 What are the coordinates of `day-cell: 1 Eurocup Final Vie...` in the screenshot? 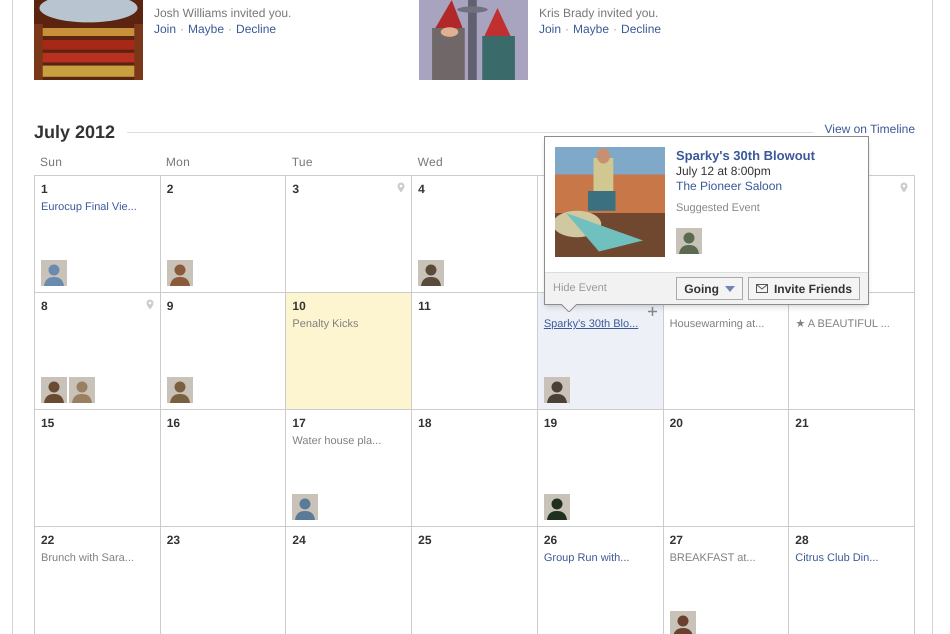 It's located at (98, 234).